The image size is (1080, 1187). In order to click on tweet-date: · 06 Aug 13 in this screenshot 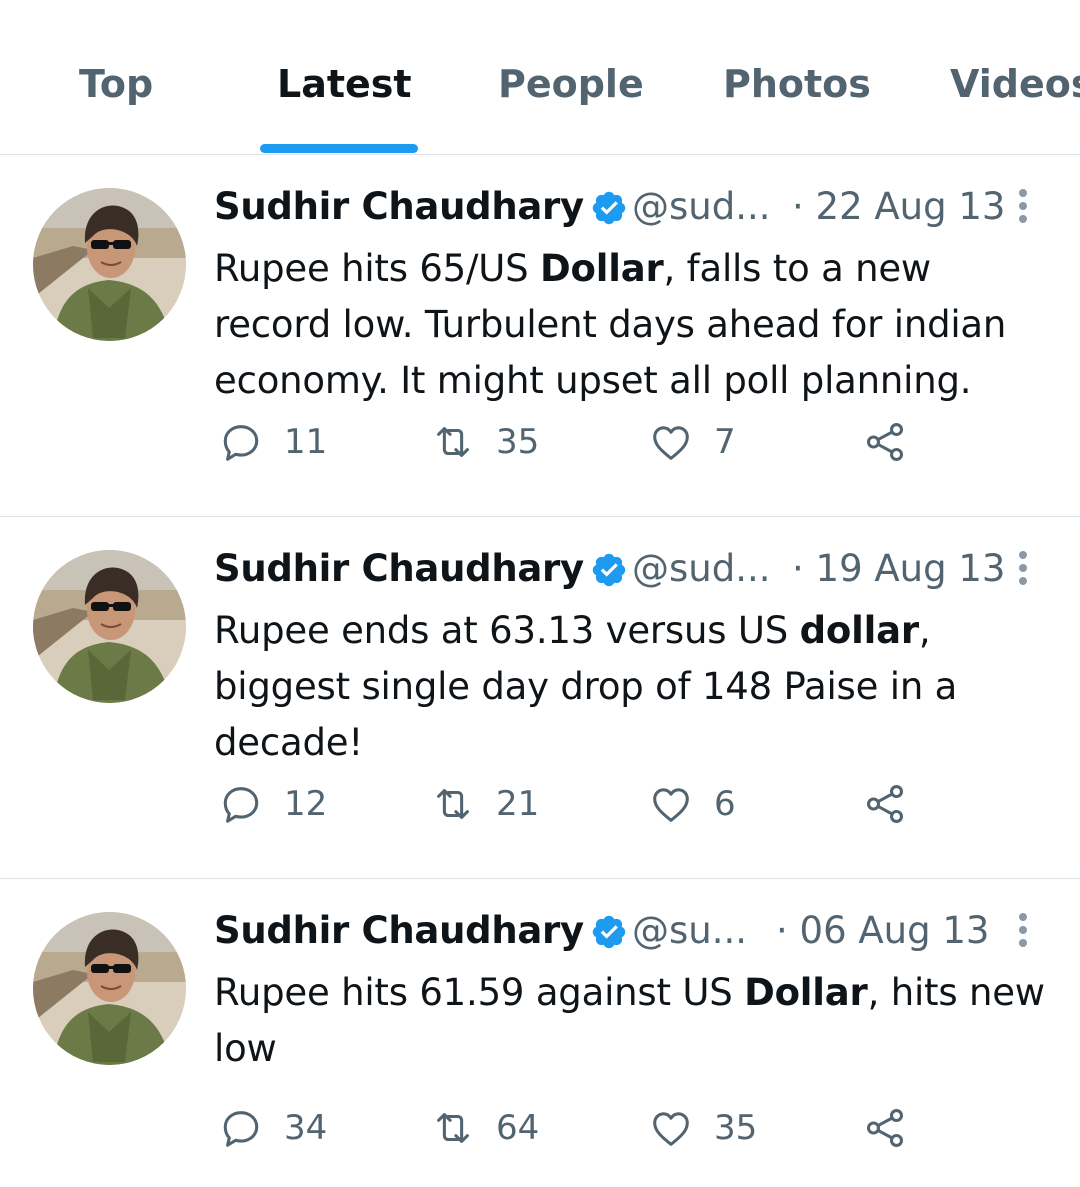, I will do `click(882, 930)`.